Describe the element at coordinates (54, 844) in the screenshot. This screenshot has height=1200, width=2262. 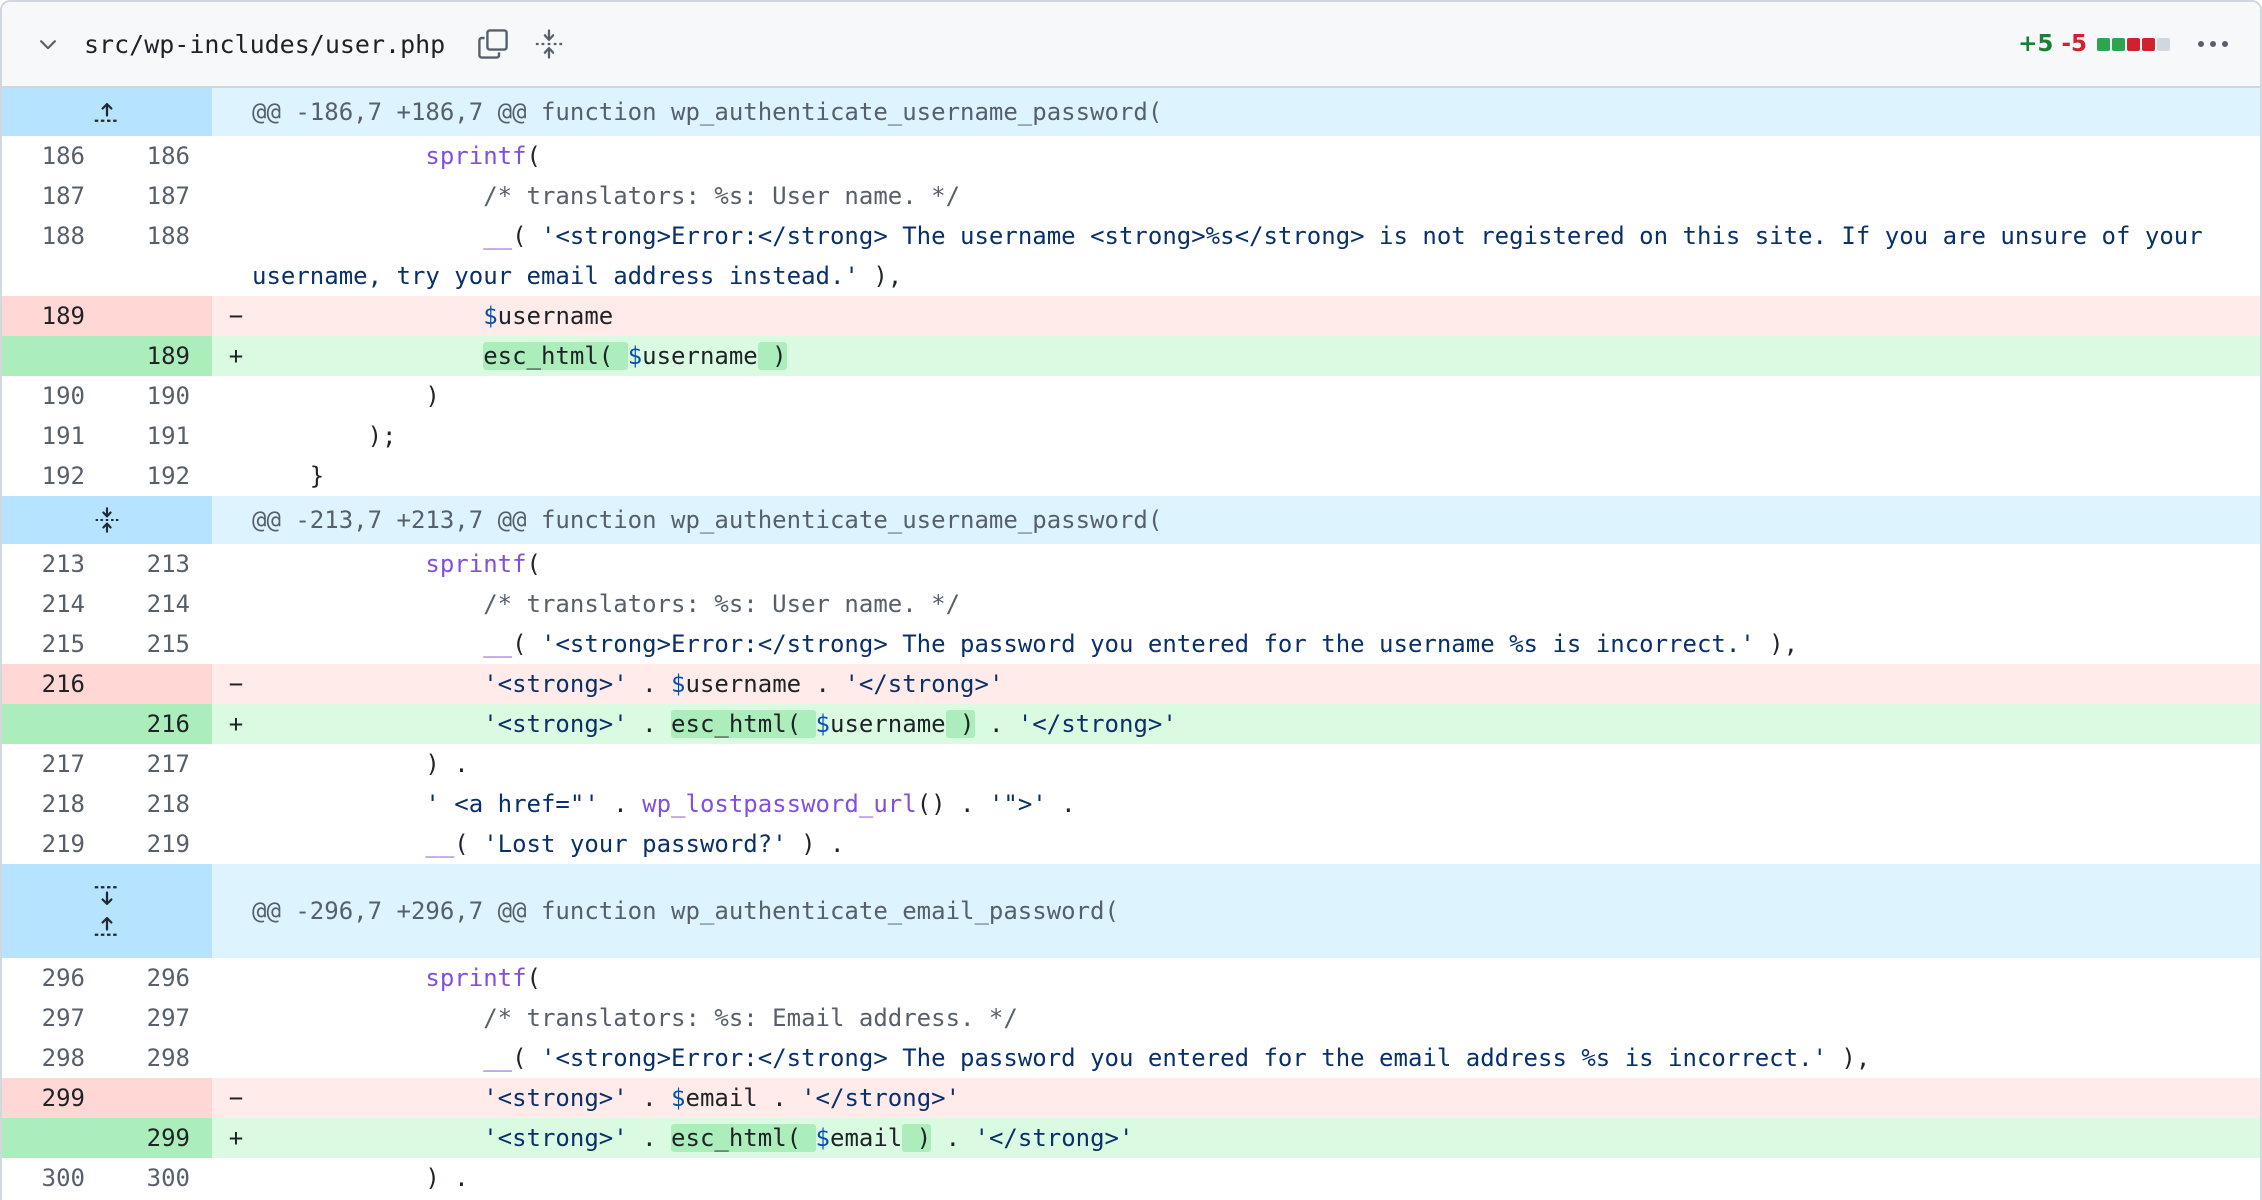
I see `old-line-number: 219` at that location.